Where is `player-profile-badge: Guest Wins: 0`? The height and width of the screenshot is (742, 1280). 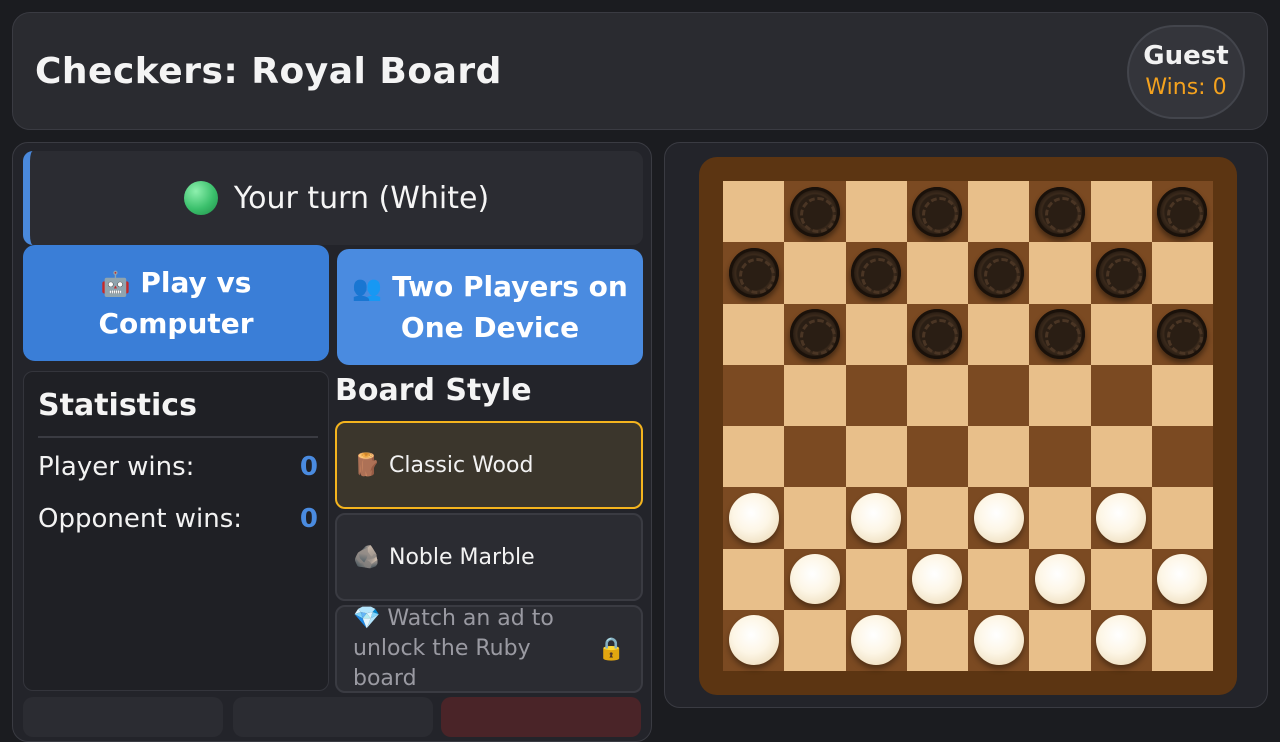 player-profile-badge: Guest Wins: 0 is located at coordinates (1186, 72).